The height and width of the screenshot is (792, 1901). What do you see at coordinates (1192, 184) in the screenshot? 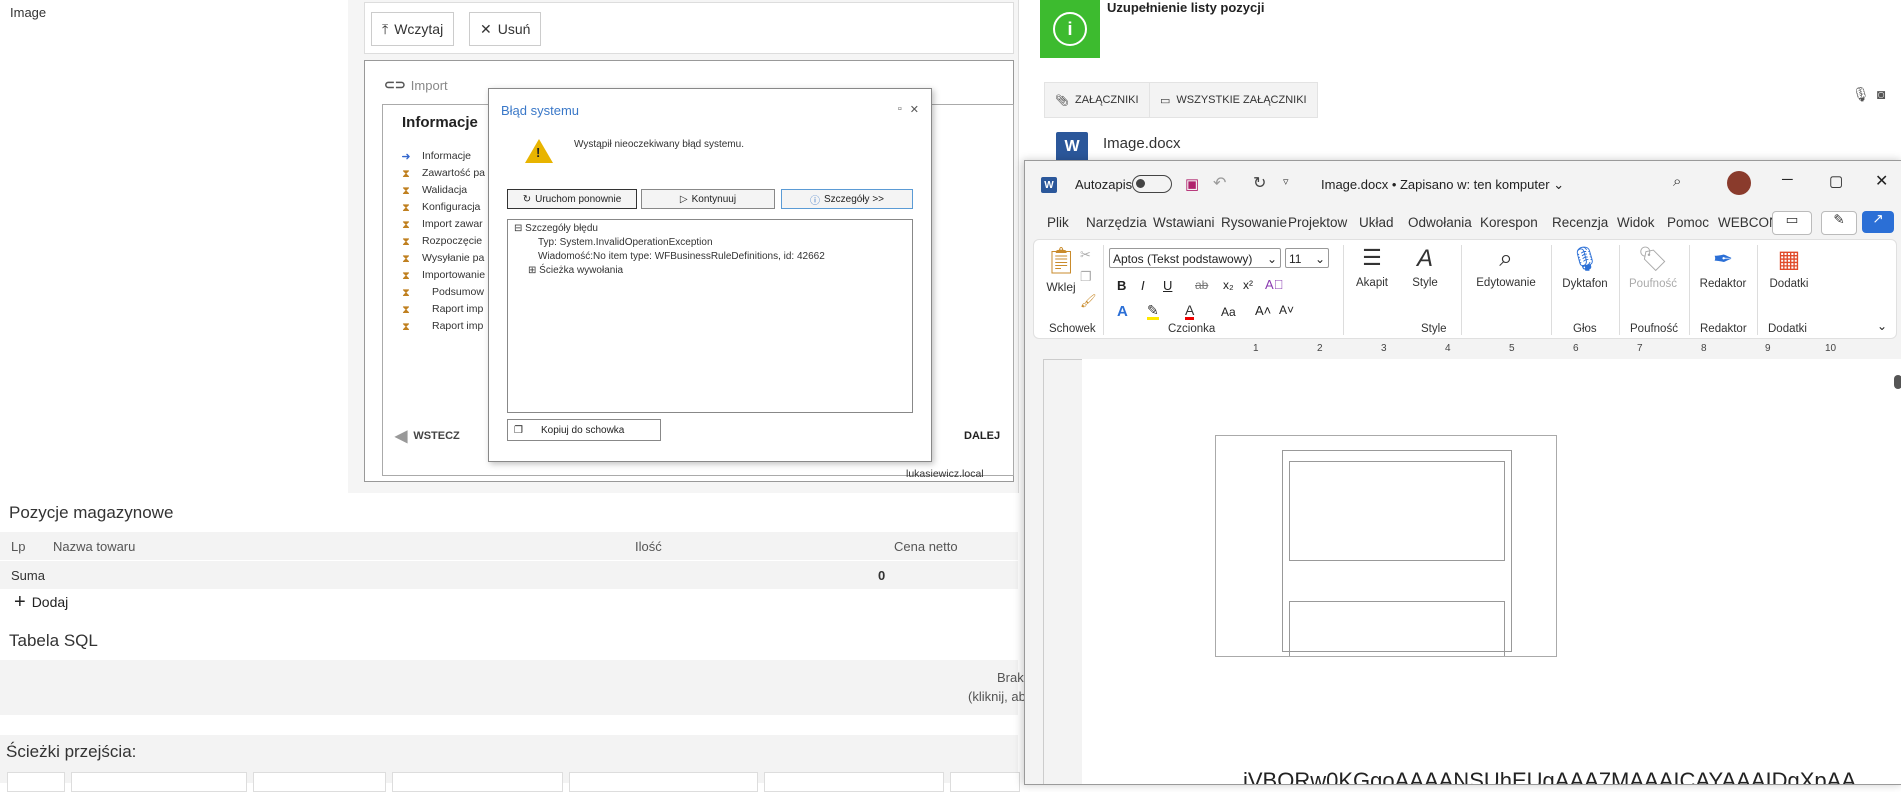
I see `save-icon: ▣` at bounding box center [1192, 184].